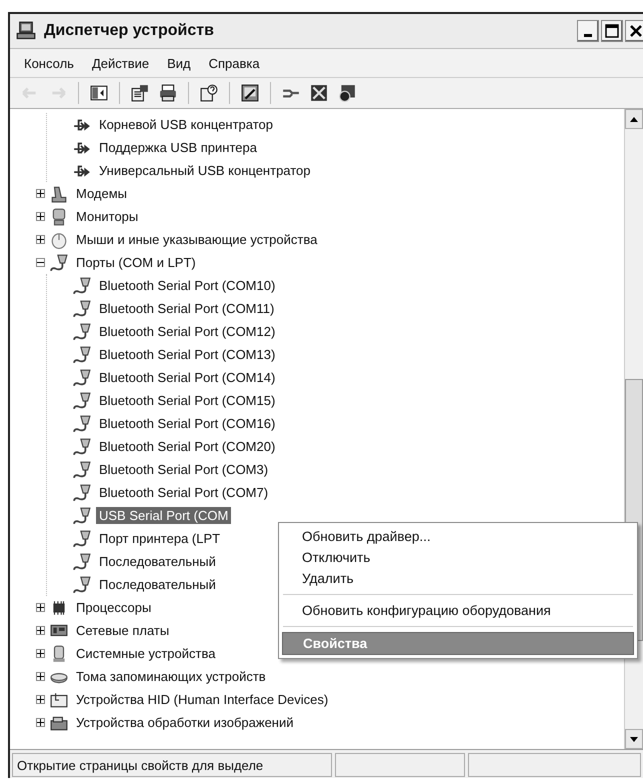 The height and width of the screenshot is (780, 643). What do you see at coordinates (145, 653) in the screenshot?
I see `tree-item: Системные устройства` at bounding box center [145, 653].